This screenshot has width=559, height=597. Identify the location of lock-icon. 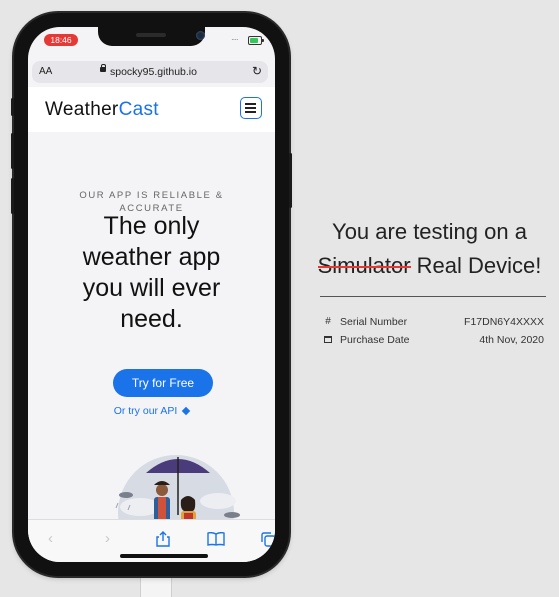
(103, 68).